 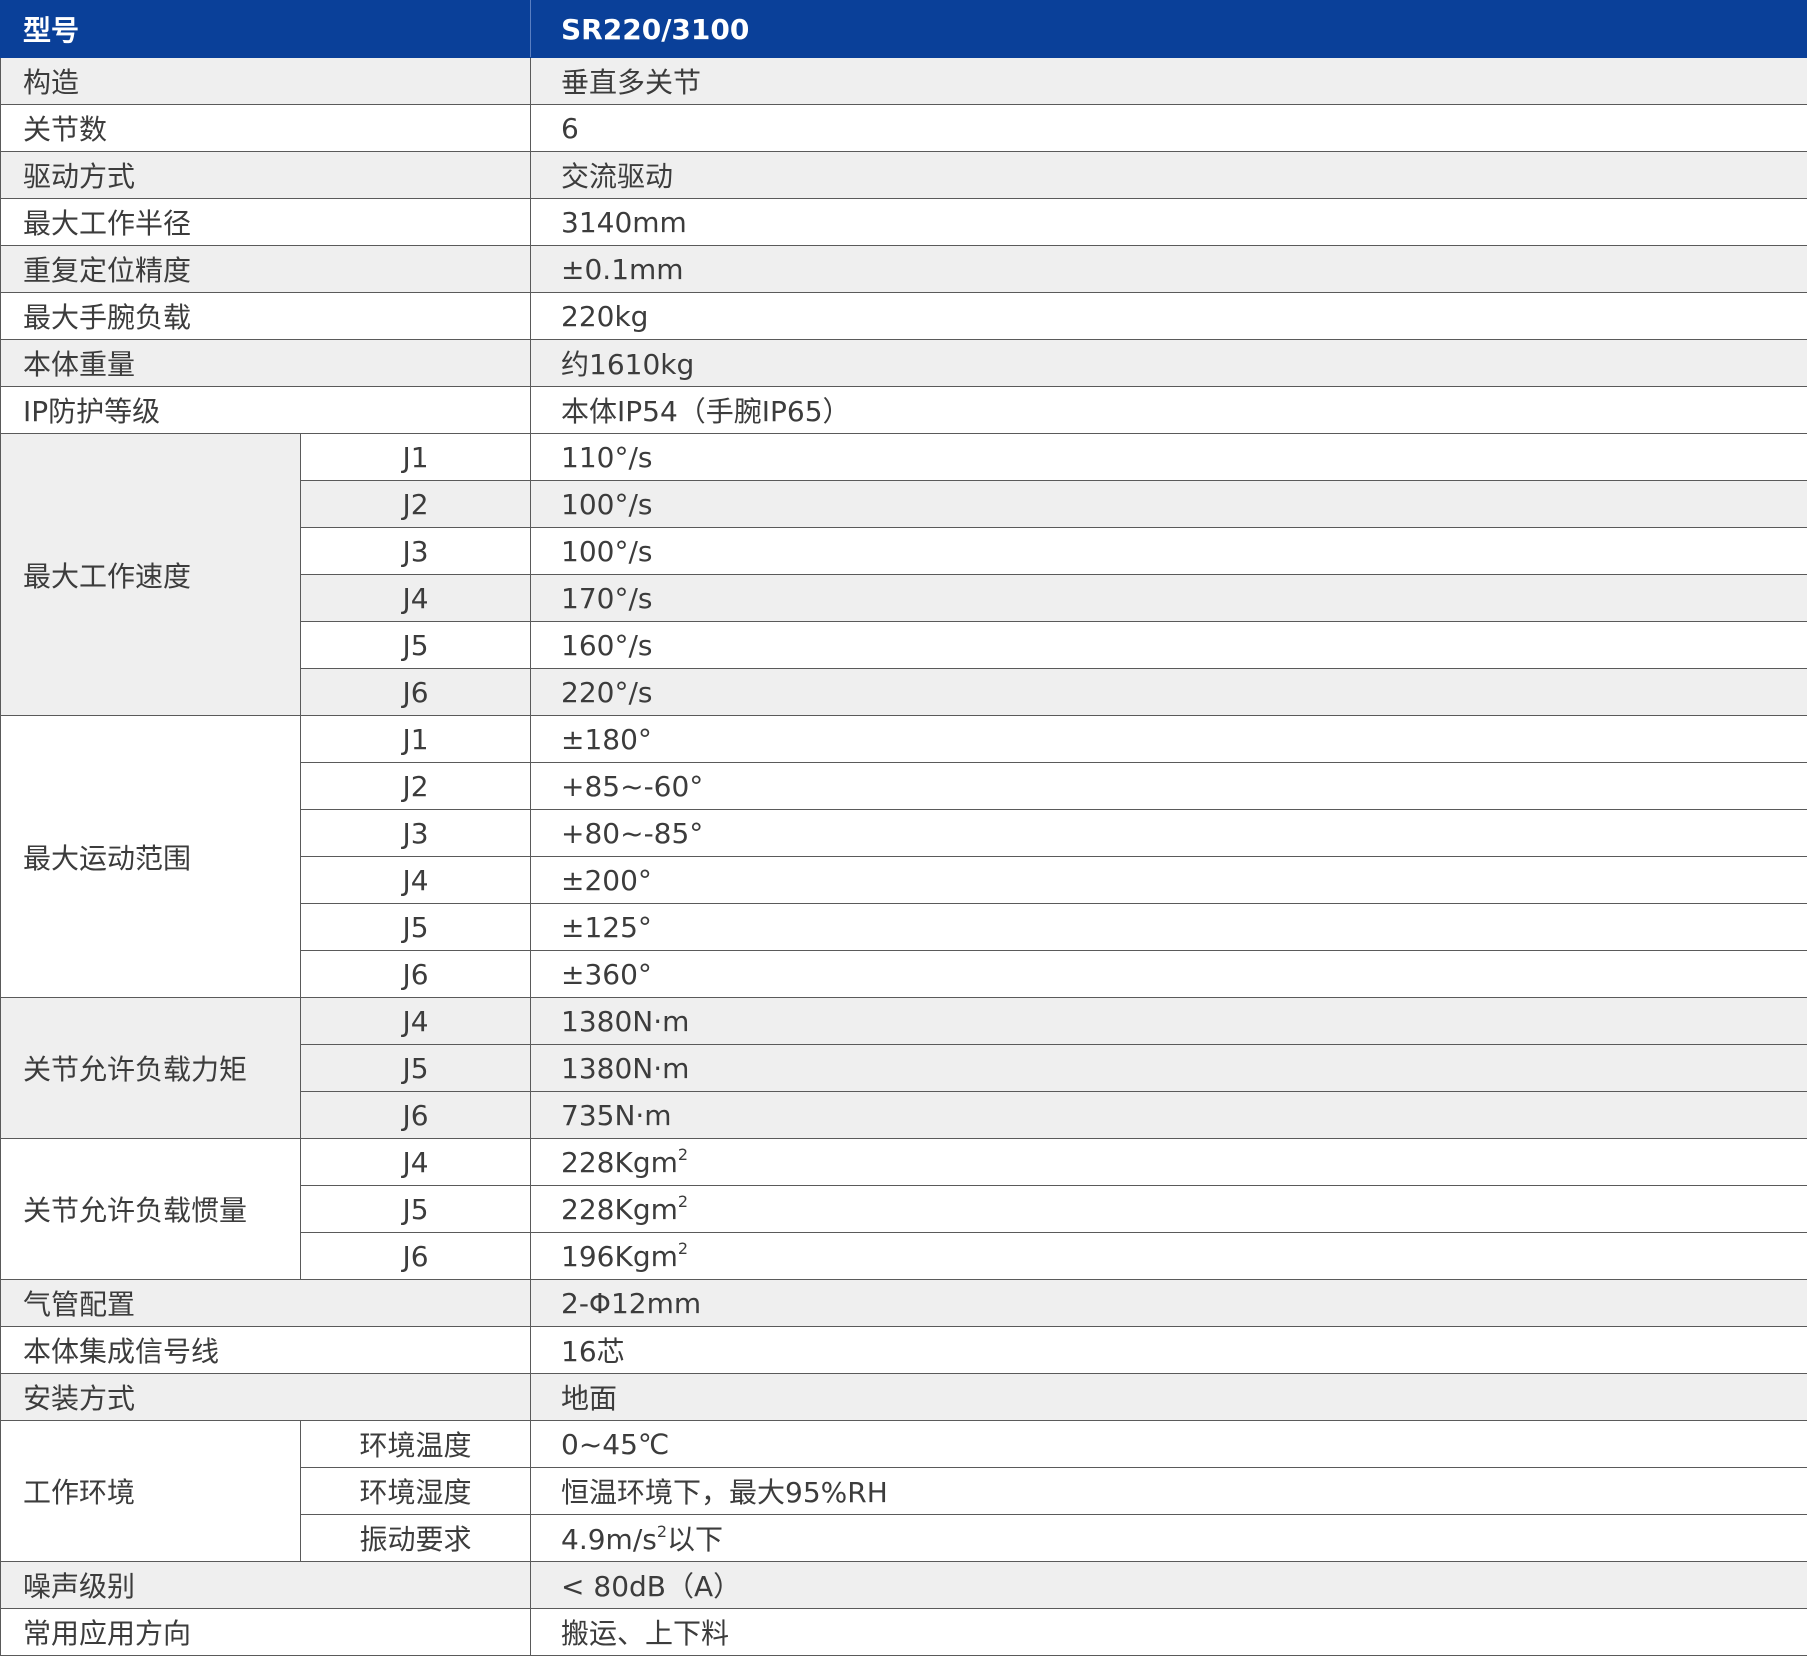 What do you see at coordinates (266, 363) in the screenshot?
I see `row-label: 本体重量` at bounding box center [266, 363].